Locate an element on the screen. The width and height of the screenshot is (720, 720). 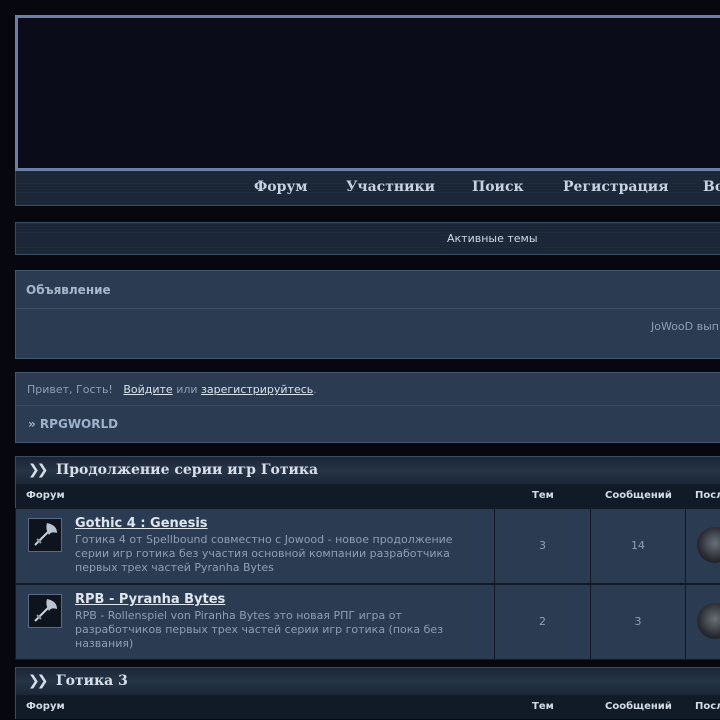
forum-title: RPB - Pyranha Bytes is located at coordinates (150, 599).